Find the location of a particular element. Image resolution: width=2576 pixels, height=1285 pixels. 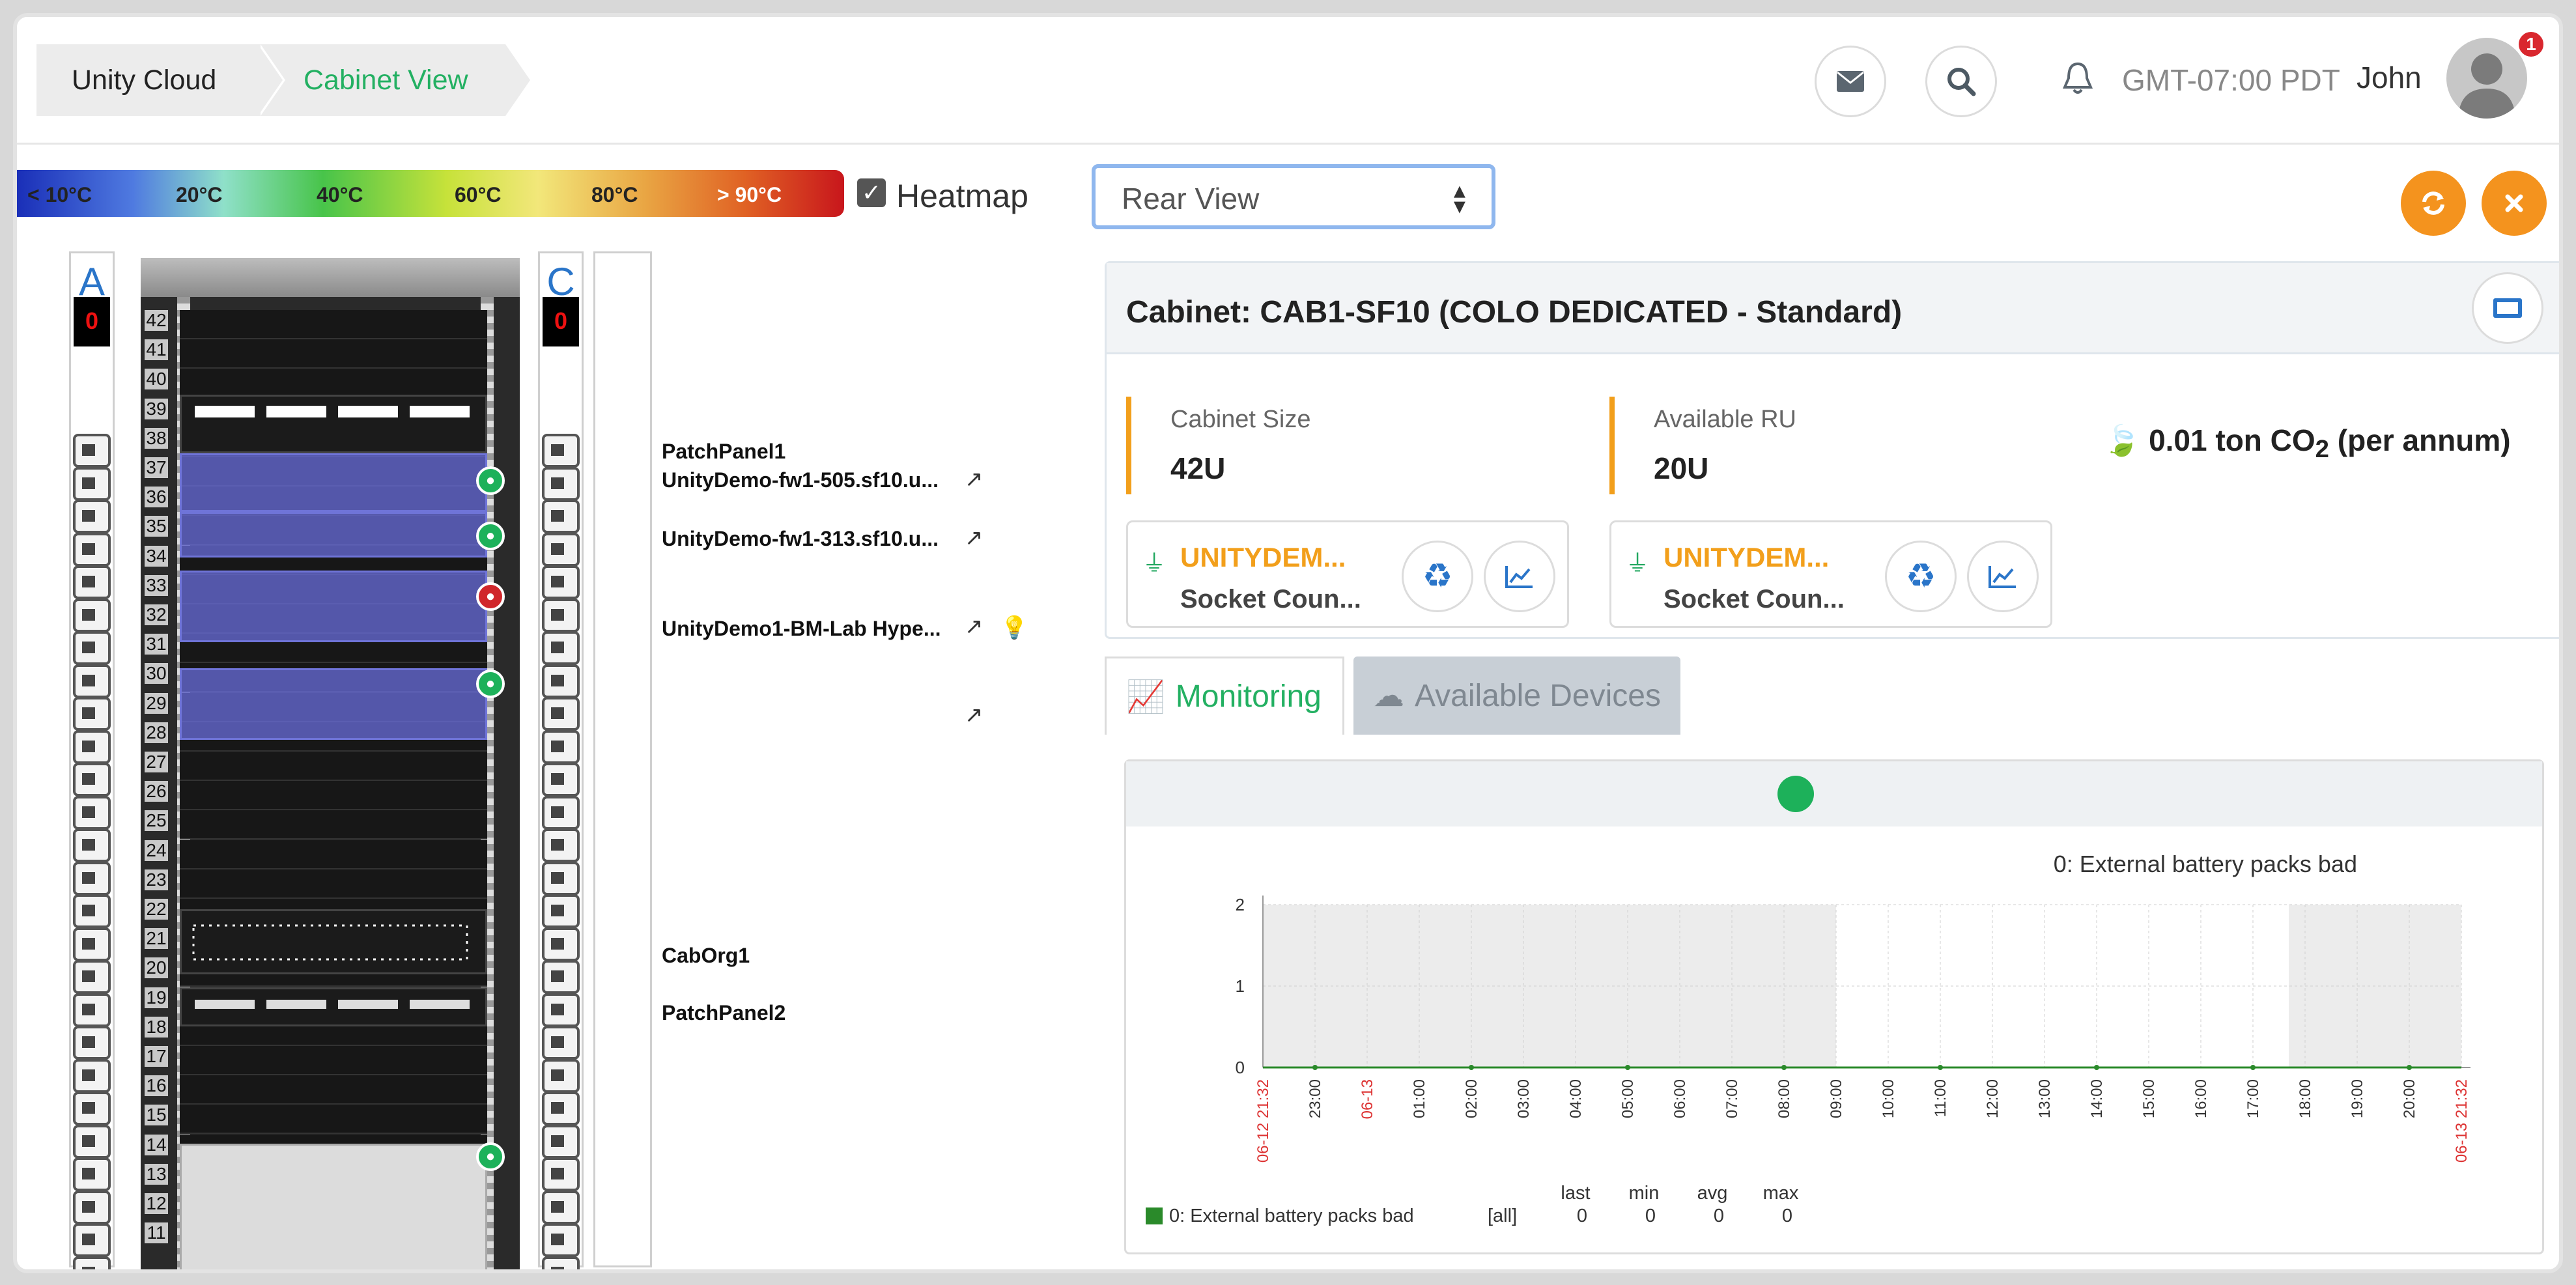

device-label-patchpanel2: PatchPanel2 is located at coordinates (724, 1012).